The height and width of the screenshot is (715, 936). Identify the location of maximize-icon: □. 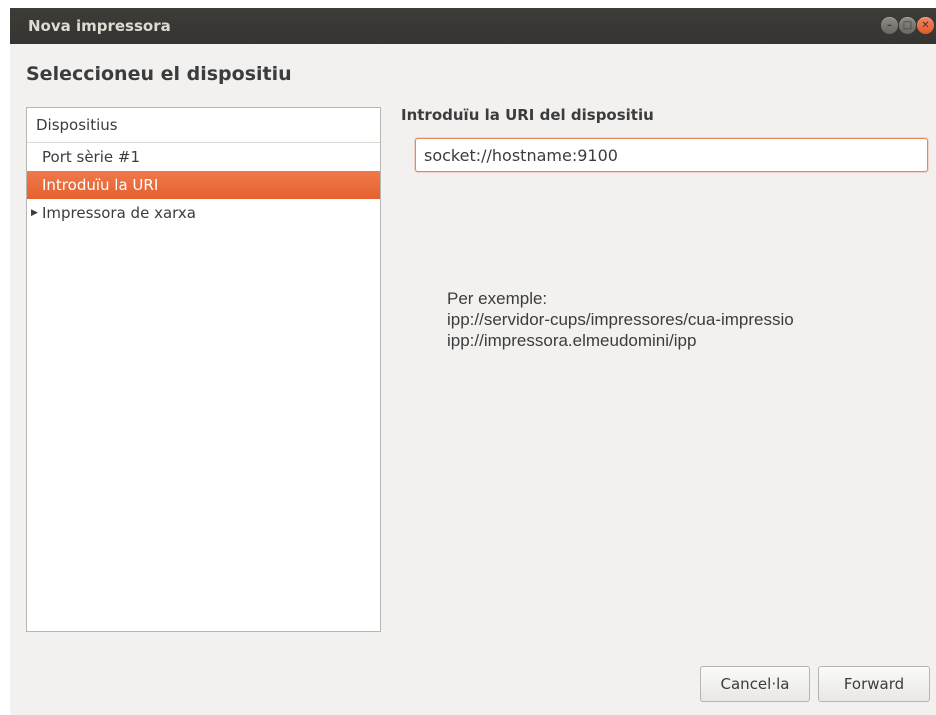
(907, 25).